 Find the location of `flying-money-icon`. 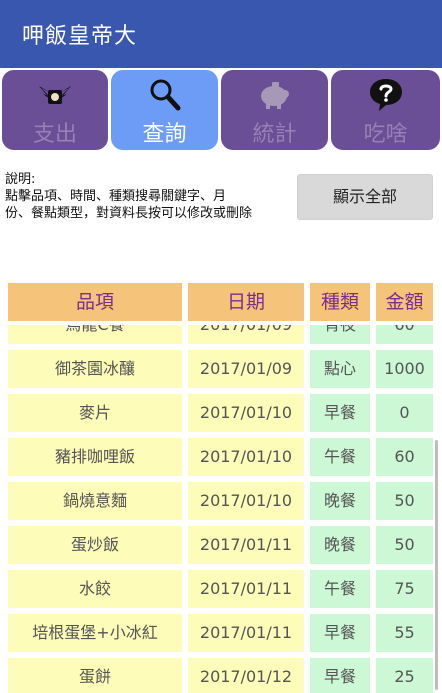

flying-money-icon is located at coordinates (55, 95).